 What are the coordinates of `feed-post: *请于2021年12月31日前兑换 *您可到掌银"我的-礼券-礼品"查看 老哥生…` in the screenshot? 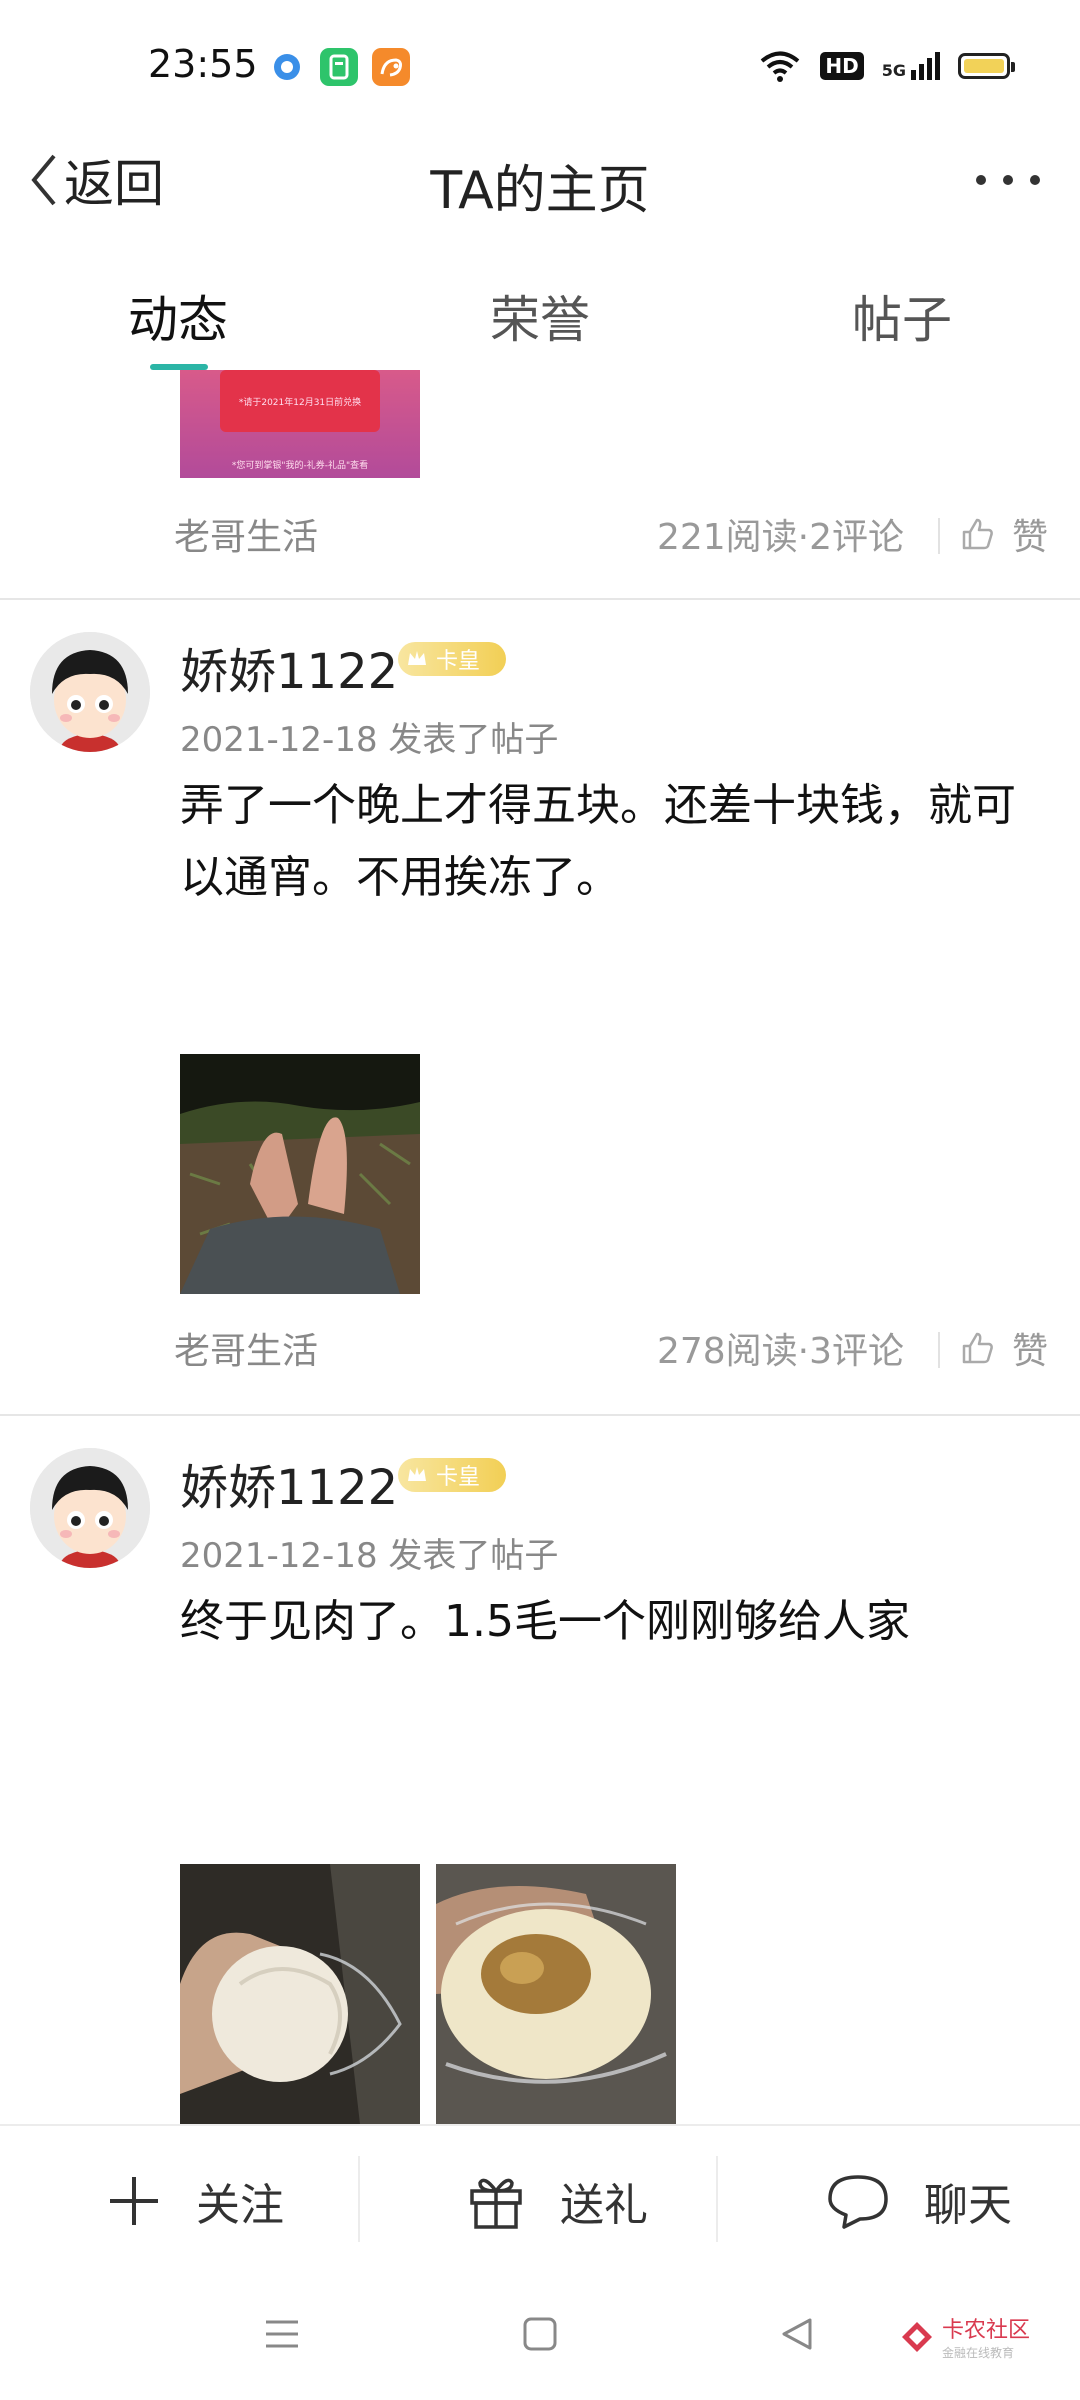 It's located at (540, 485).